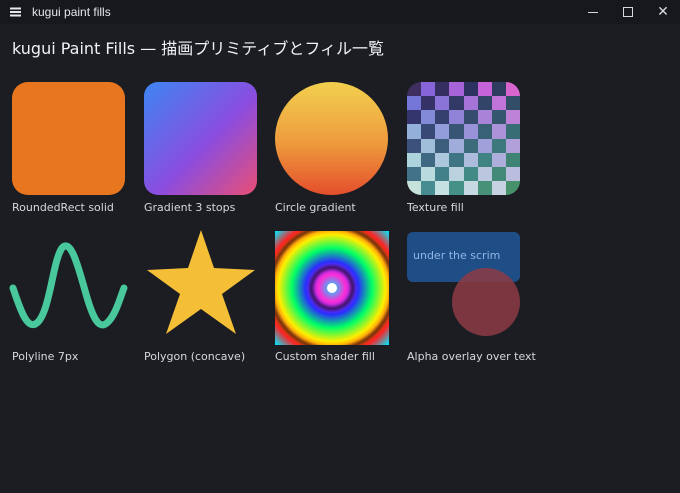 The width and height of the screenshot is (680, 493). Describe the element at coordinates (190, 207) in the screenshot. I see `gradient-caption: Gradient 3 stops` at that location.